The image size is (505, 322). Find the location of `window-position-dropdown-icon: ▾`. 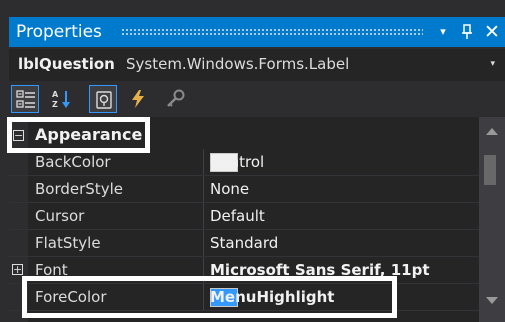

window-position-dropdown-icon: ▾ is located at coordinates (443, 32).